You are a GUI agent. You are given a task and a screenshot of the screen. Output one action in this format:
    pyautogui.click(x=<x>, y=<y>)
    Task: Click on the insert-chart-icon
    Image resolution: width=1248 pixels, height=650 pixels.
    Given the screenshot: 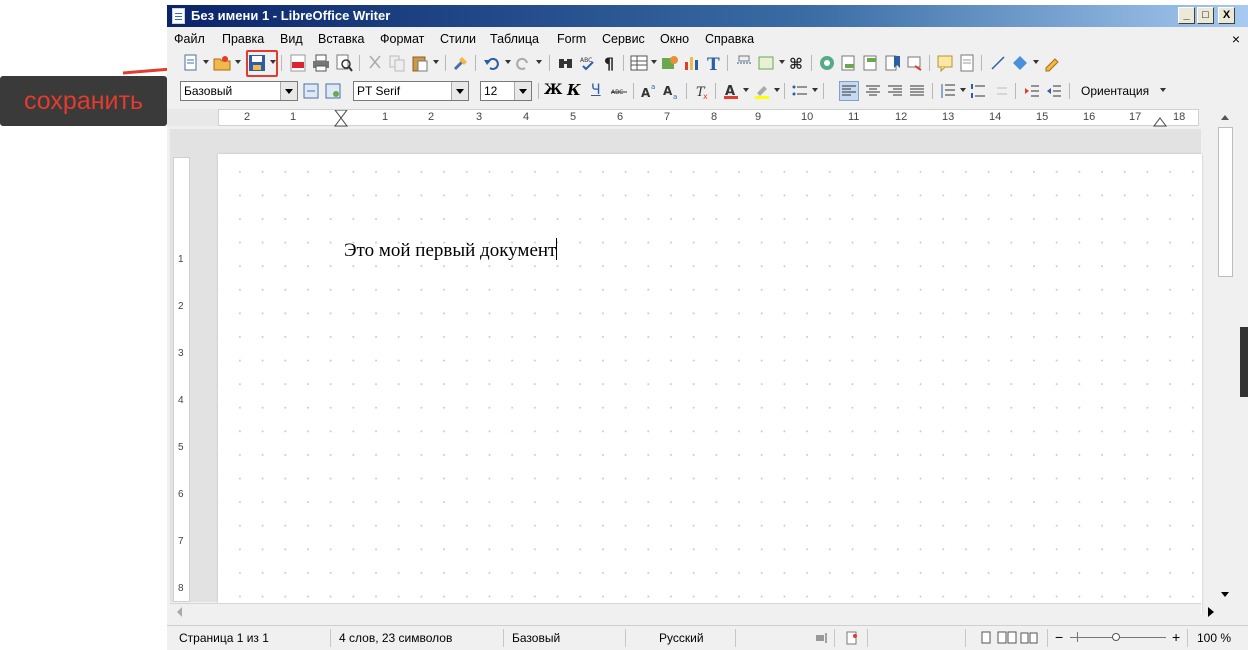 What is the action you would take?
    pyautogui.click(x=692, y=63)
    